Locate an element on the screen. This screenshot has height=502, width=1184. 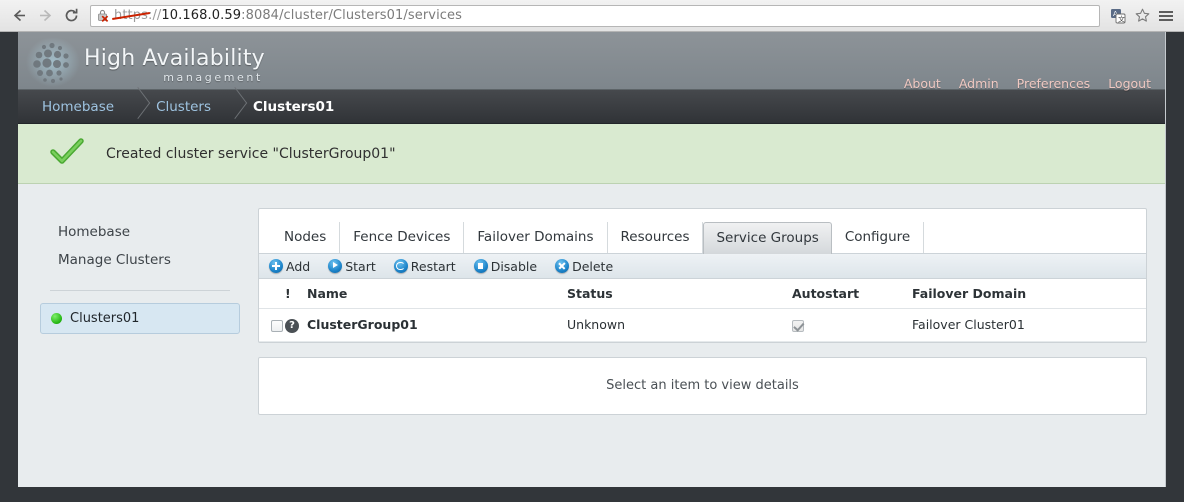
url-path: /cluster/Clusters01/services is located at coordinates (371, 15).